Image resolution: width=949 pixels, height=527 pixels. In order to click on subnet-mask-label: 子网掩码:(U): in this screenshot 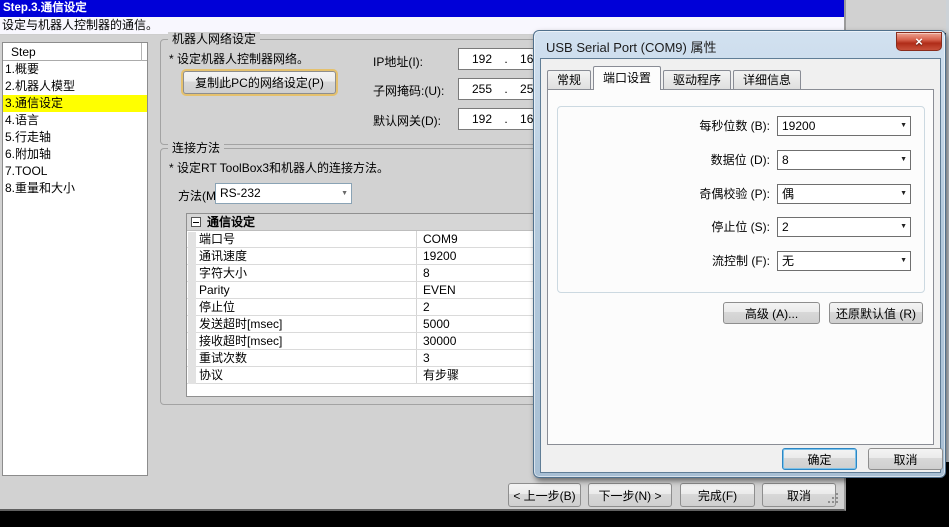, I will do `click(409, 91)`.